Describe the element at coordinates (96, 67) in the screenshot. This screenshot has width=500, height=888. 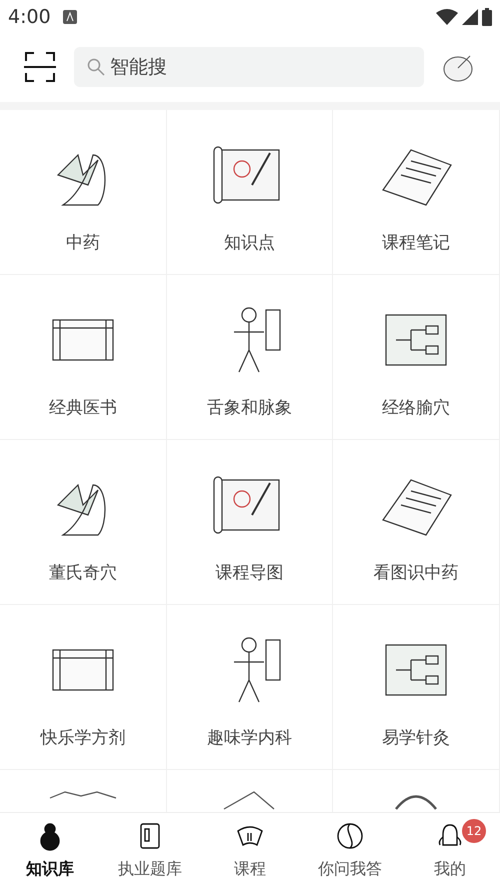
I see `search-icon` at that location.